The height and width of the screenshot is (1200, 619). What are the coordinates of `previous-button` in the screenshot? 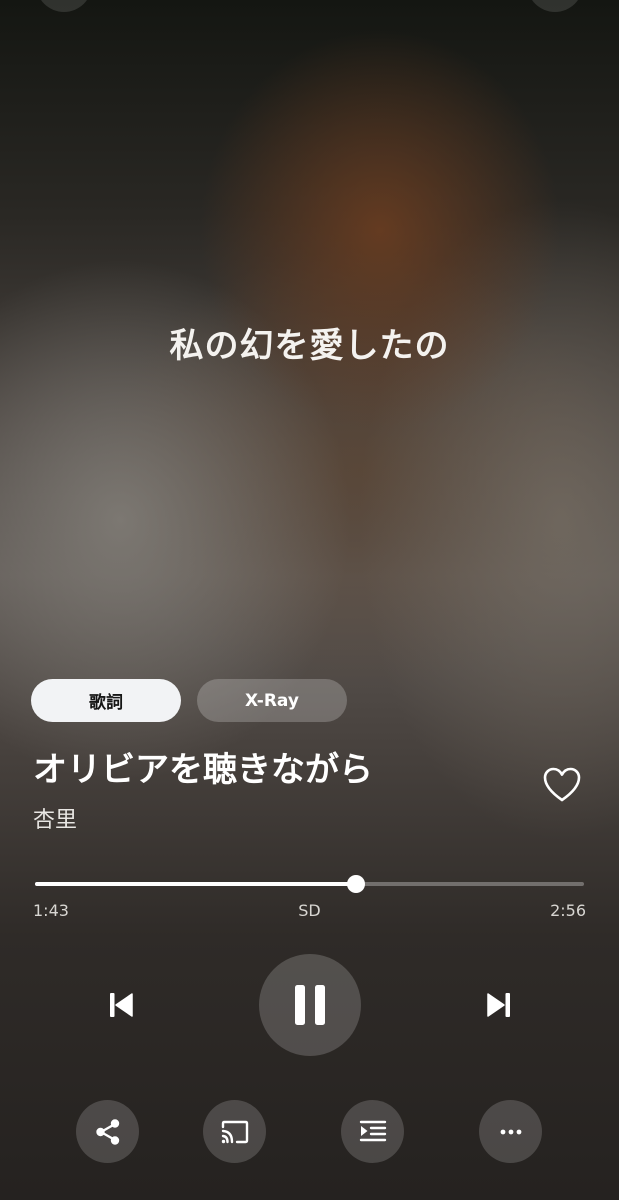 It's located at (121, 1005).